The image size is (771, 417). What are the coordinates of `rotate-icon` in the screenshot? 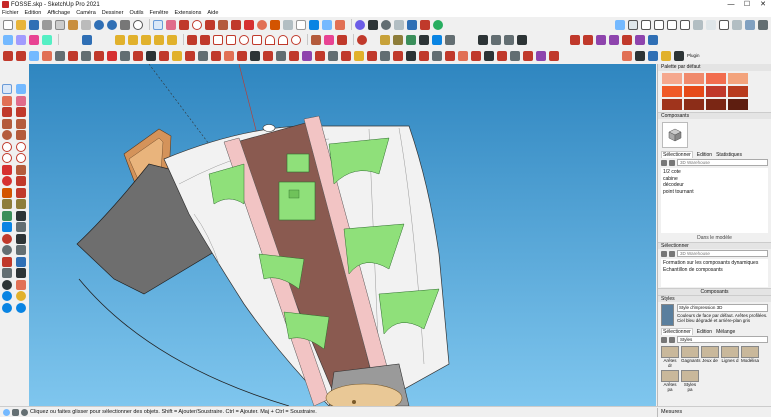 It's located at (262, 24).